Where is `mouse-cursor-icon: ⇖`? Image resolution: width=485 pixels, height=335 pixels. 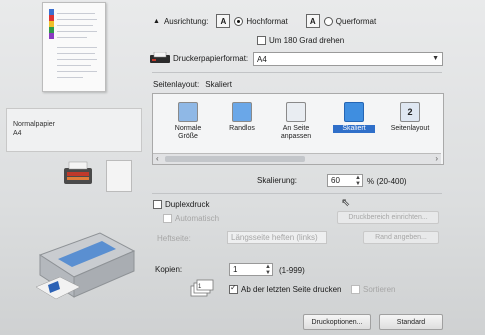 mouse-cursor-icon: ⇖ is located at coordinates (346, 203).